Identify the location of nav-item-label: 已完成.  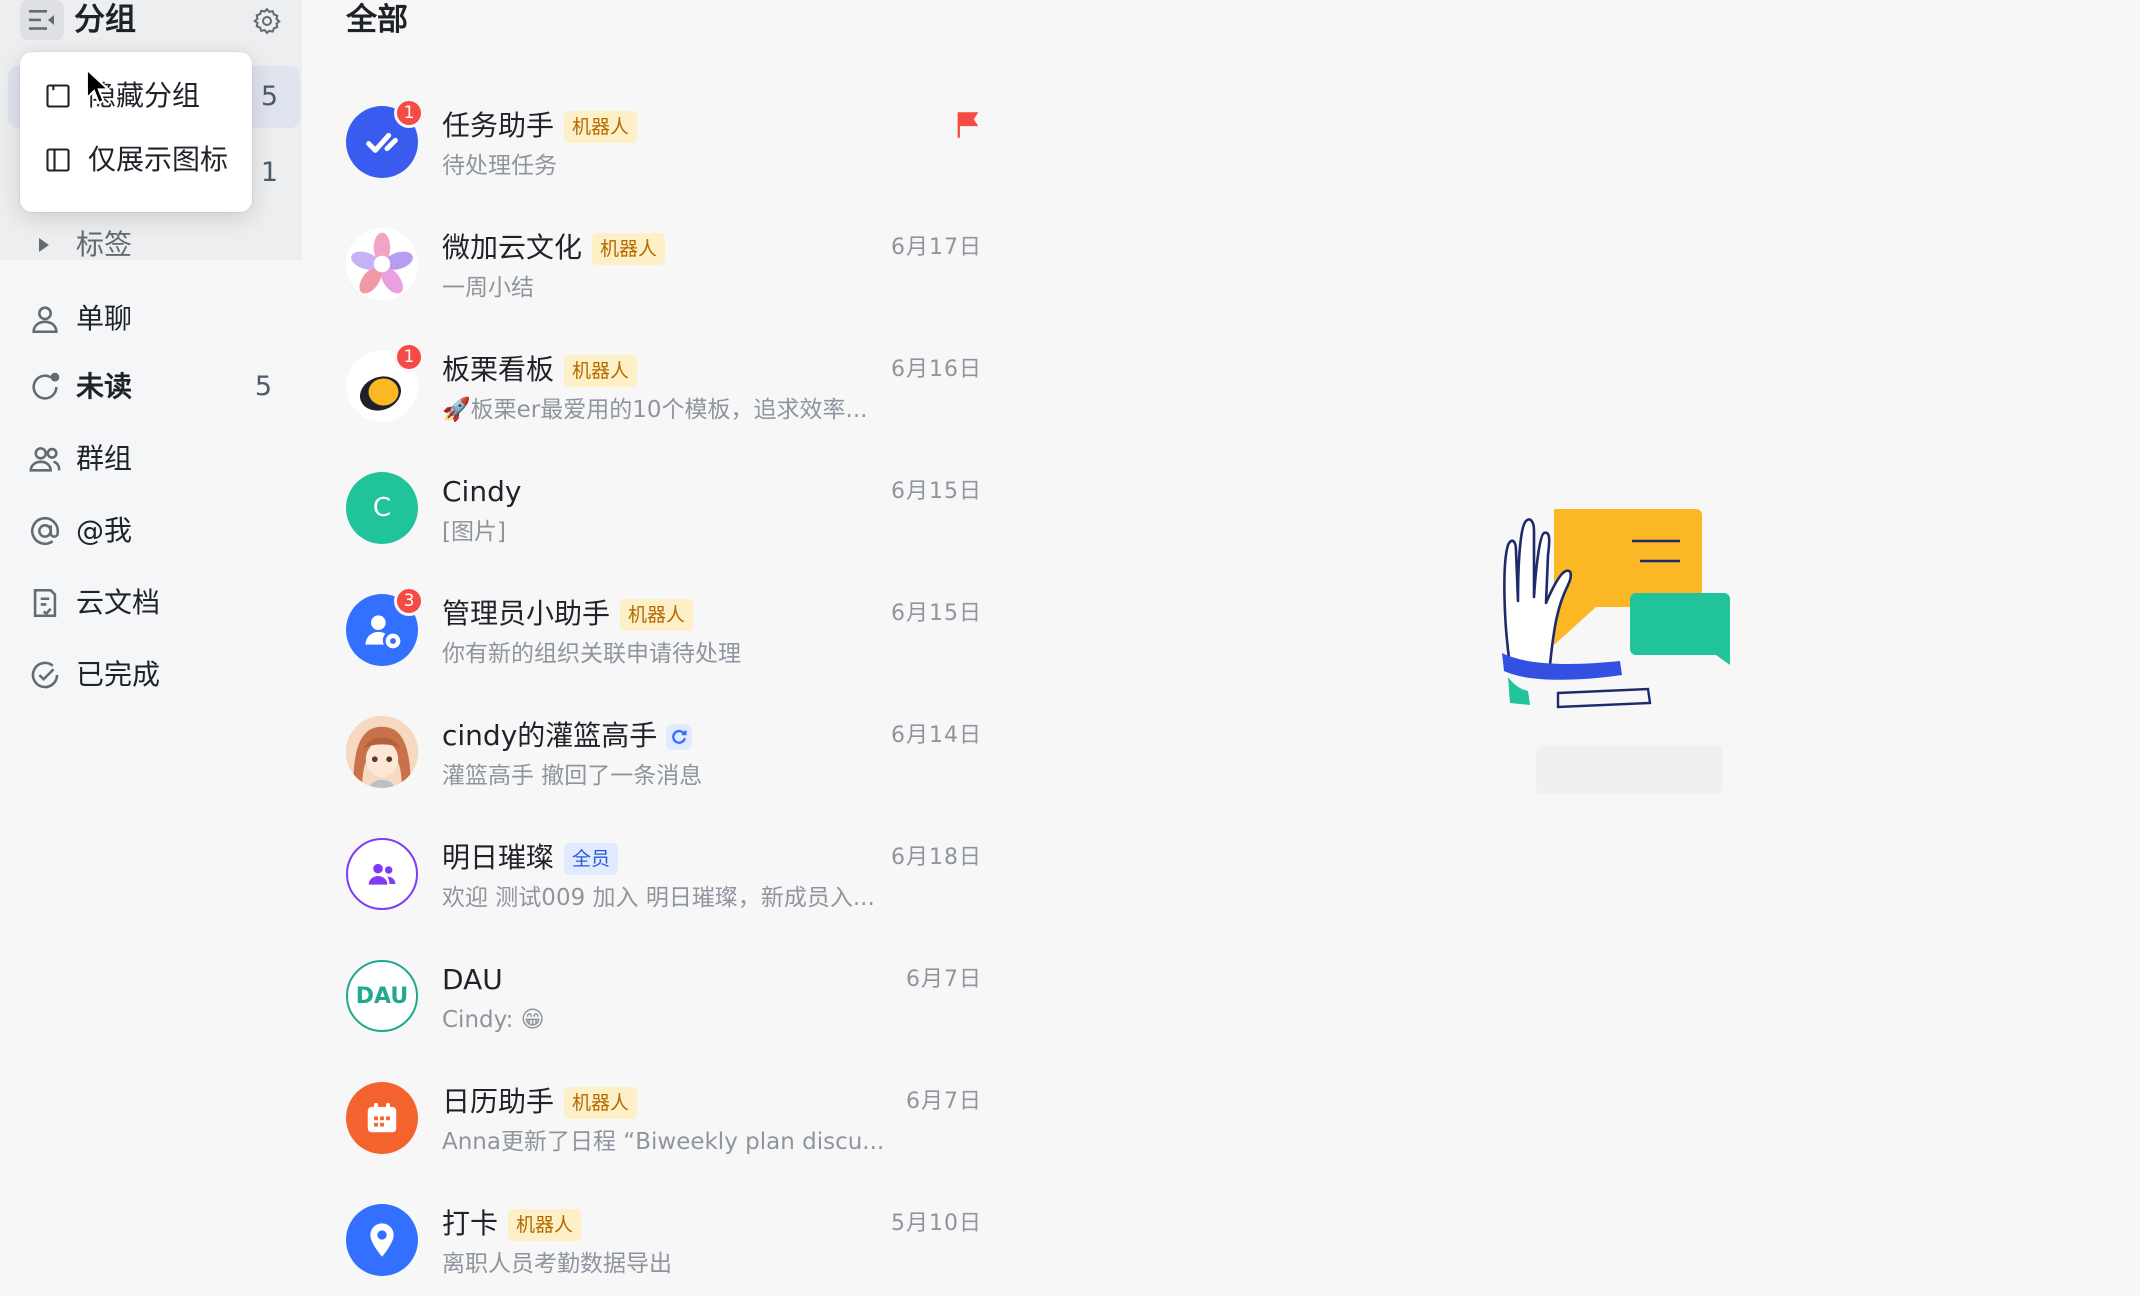
(118, 674).